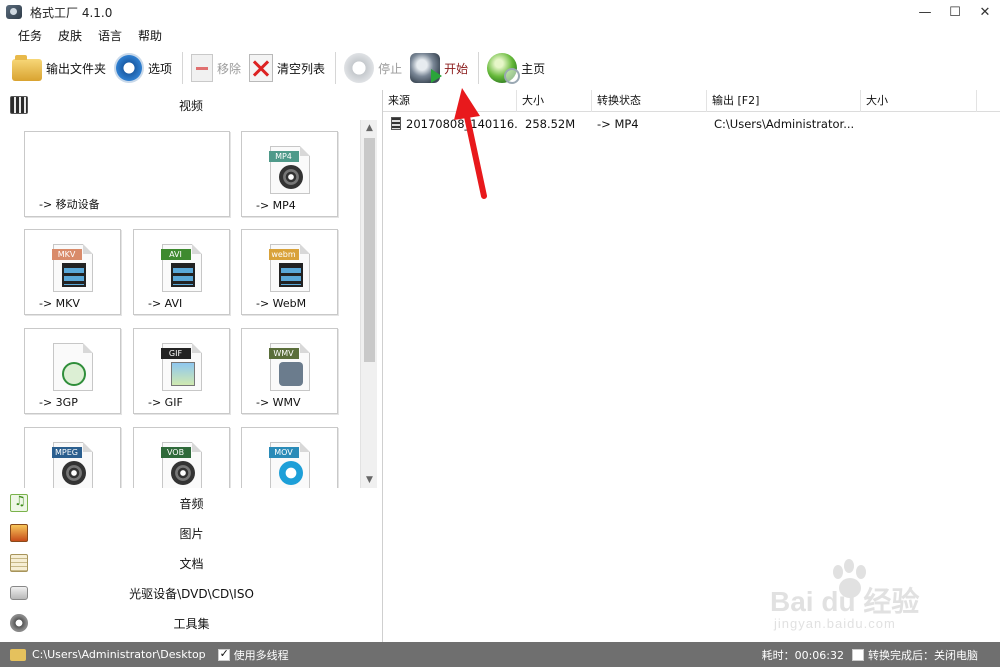  I want to click on category-audio-label: 音频, so click(191, 503).